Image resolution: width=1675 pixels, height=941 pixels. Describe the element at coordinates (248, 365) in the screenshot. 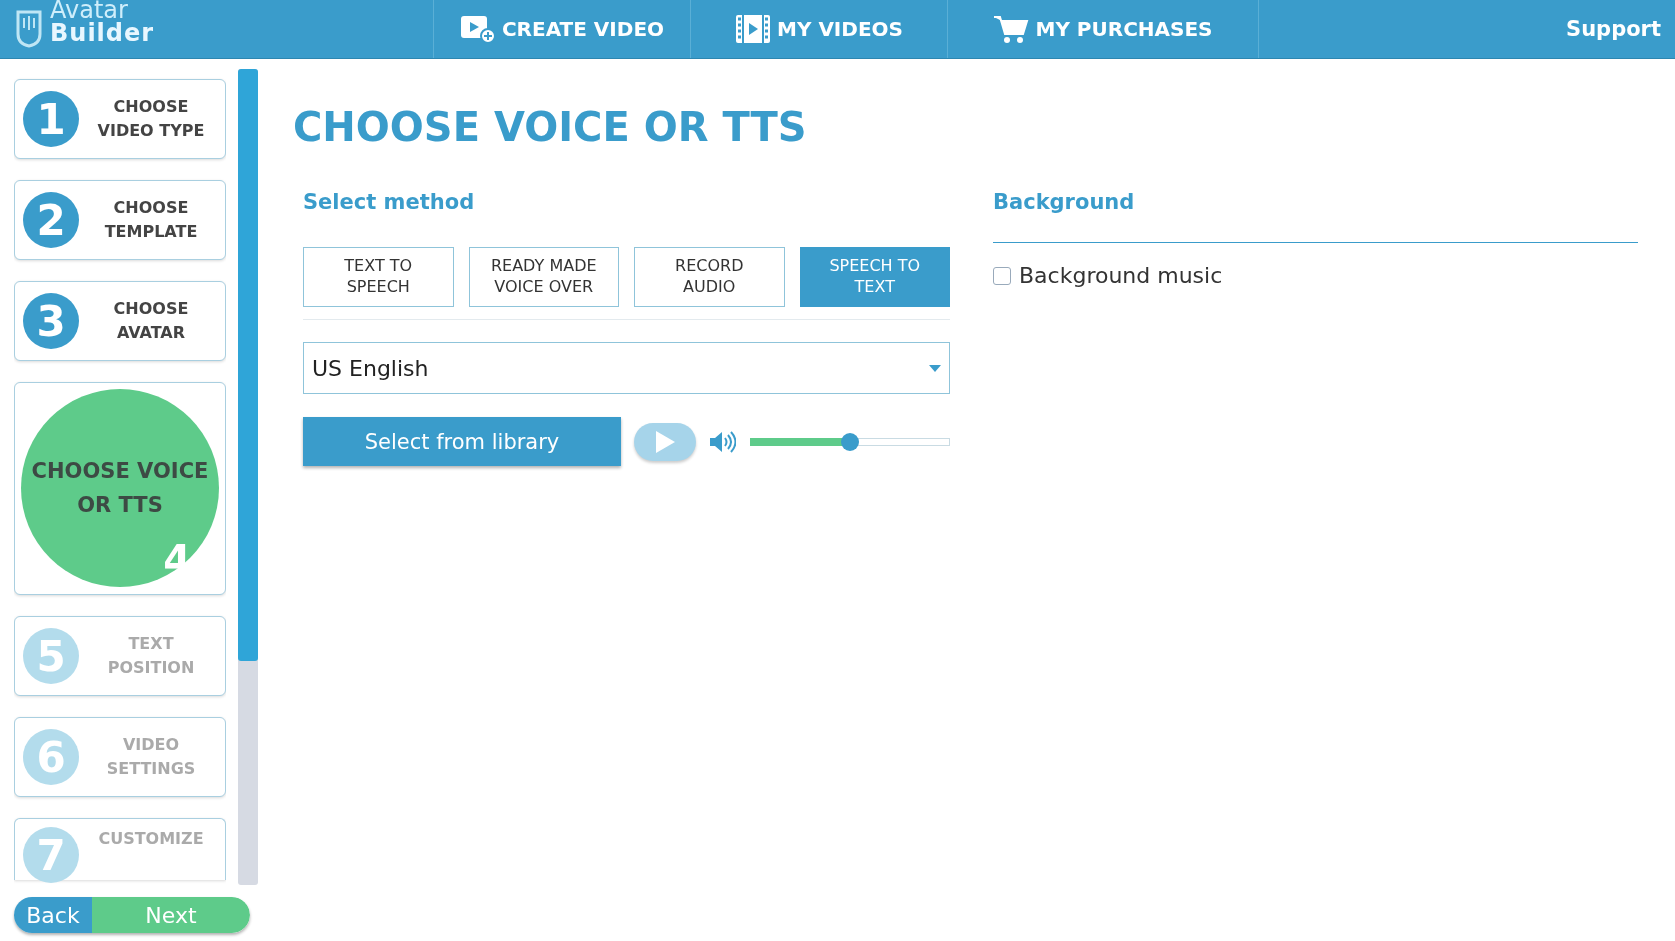

I see `scrollbar-thumb` at that location.